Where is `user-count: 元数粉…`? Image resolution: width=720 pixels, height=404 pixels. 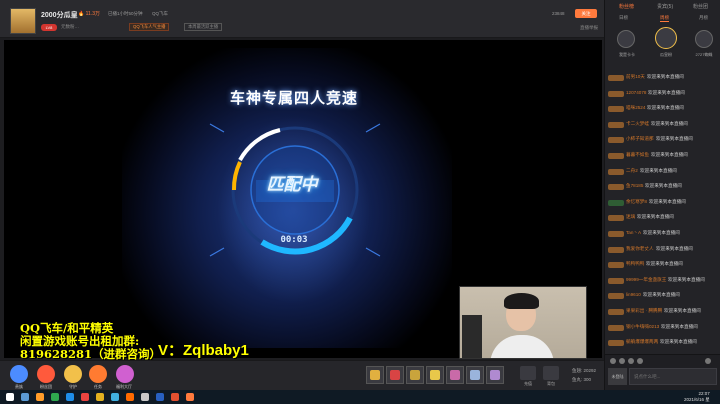 user-count: 元数粉… is located at coordinates (70, 26).